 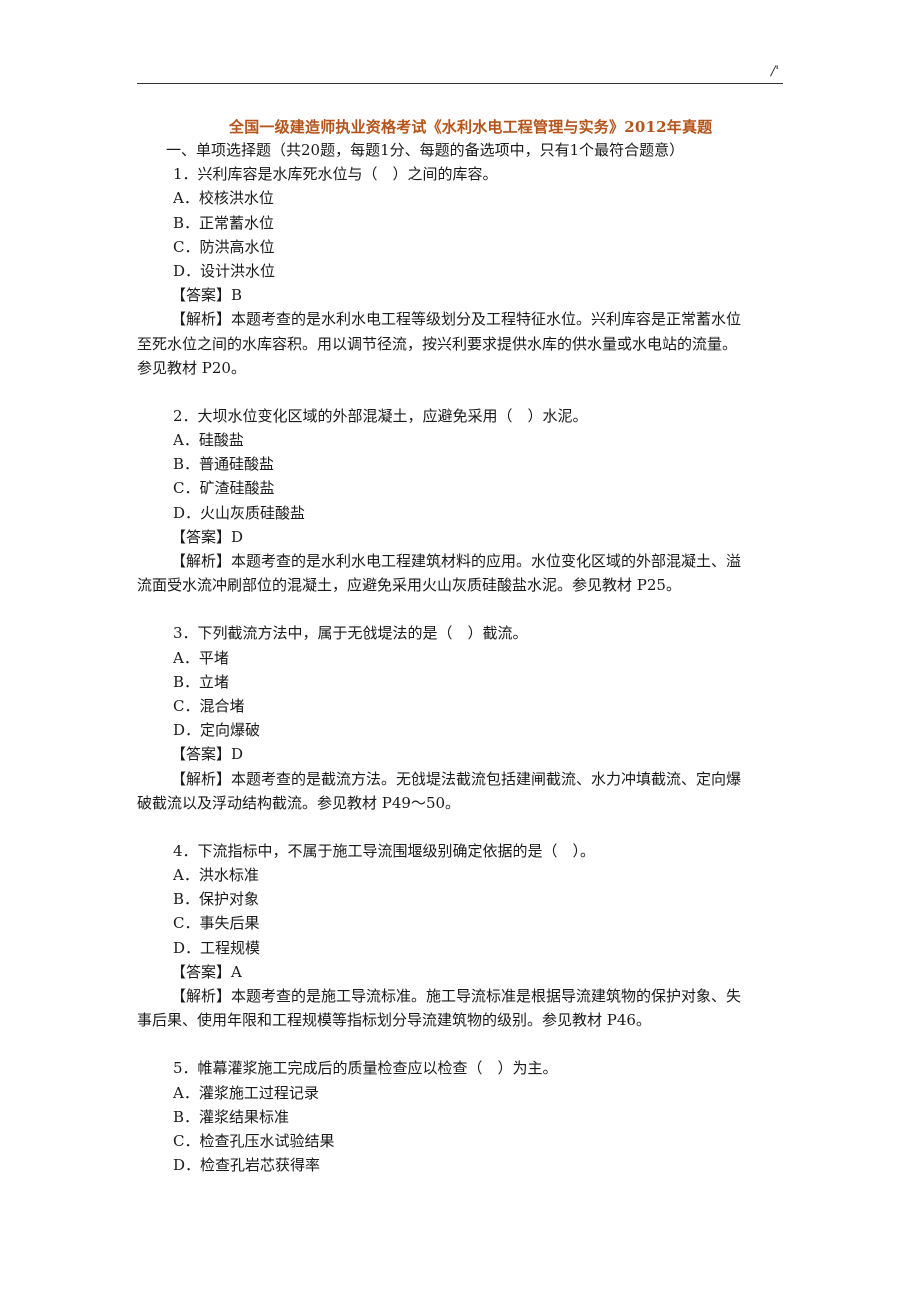 What do you see at coordinates (191, 367) in the screenshot?
I see `explanation-line: 参见教材 P20。` at bounding box center [191, 367].